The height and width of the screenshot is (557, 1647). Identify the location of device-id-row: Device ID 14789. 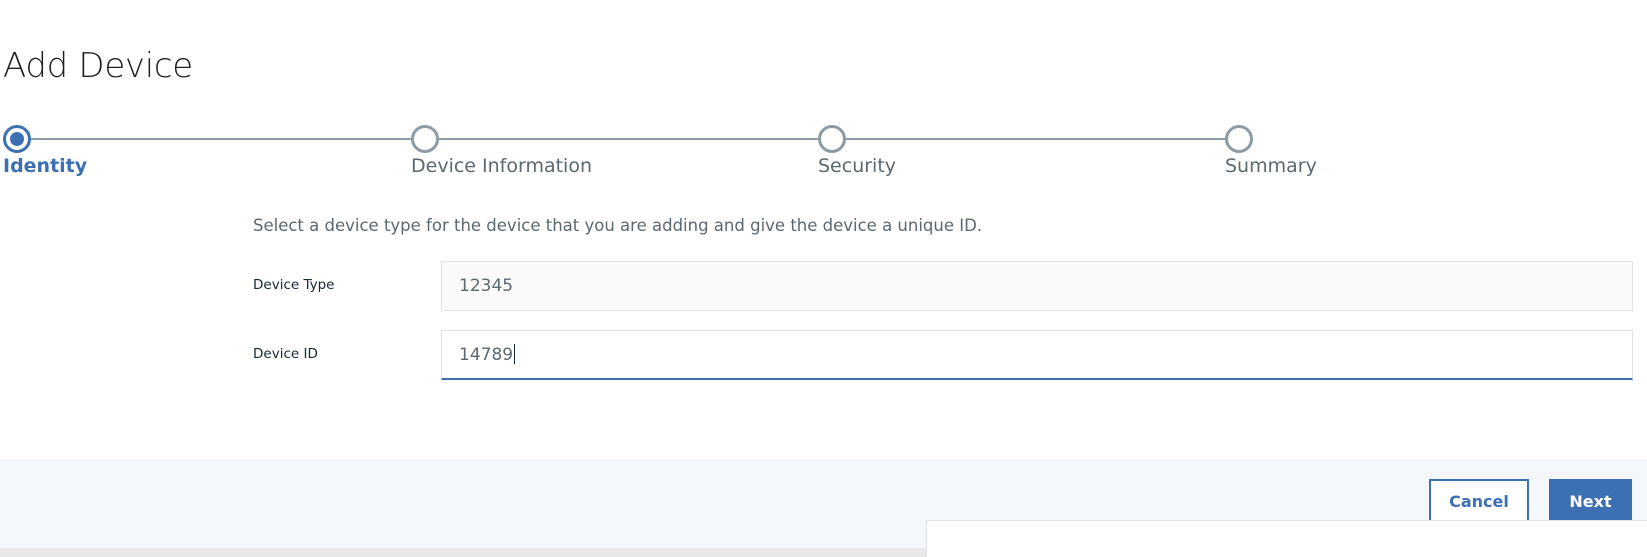
(950, 355).